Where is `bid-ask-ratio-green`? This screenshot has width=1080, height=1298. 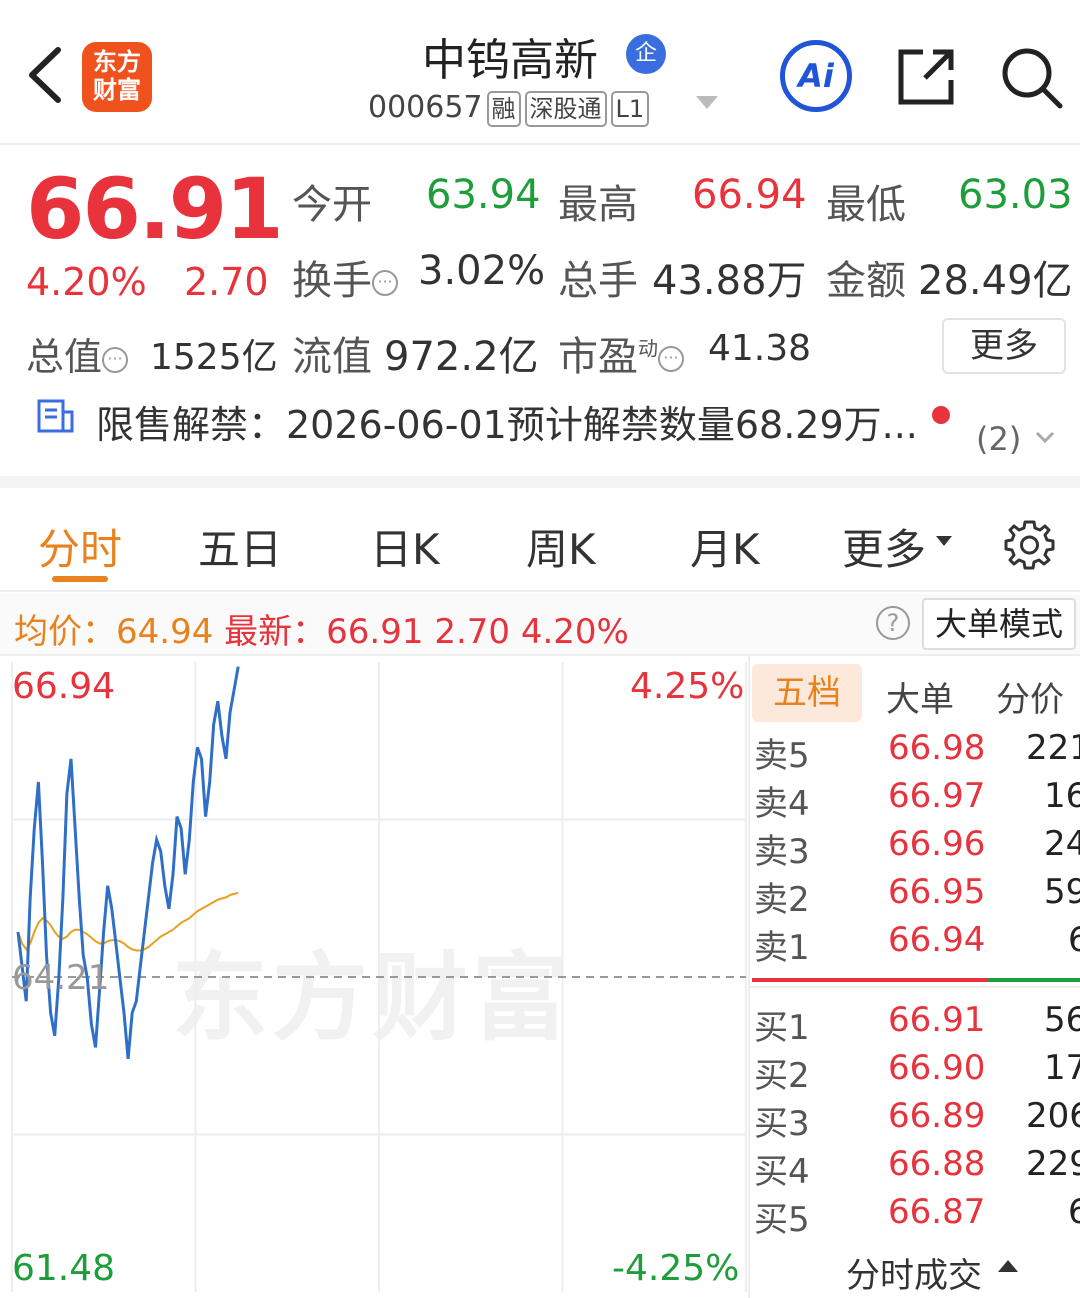
bid-ask-ratio-green is located at coordinates (1034, 980).